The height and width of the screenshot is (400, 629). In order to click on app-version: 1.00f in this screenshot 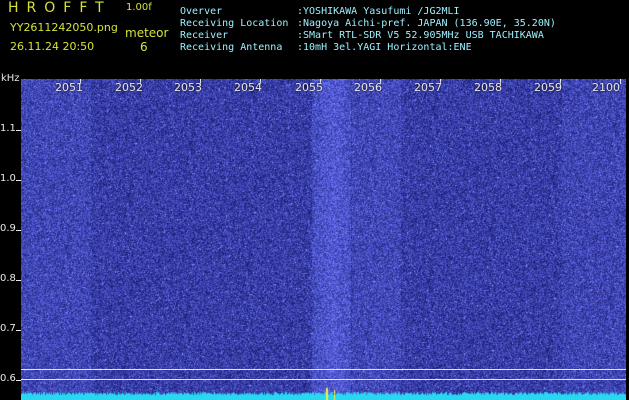, I will do `click(139, 7)`.